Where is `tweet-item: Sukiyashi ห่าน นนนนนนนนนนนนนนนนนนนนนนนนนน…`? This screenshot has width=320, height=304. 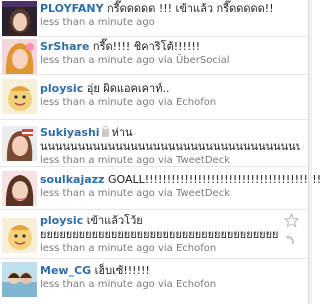 tweet-item: Sukiyashi ห่าน นนนนนนนนนนนนนนนนนนนนนนนนนน… is located at coordinates (154, 143).